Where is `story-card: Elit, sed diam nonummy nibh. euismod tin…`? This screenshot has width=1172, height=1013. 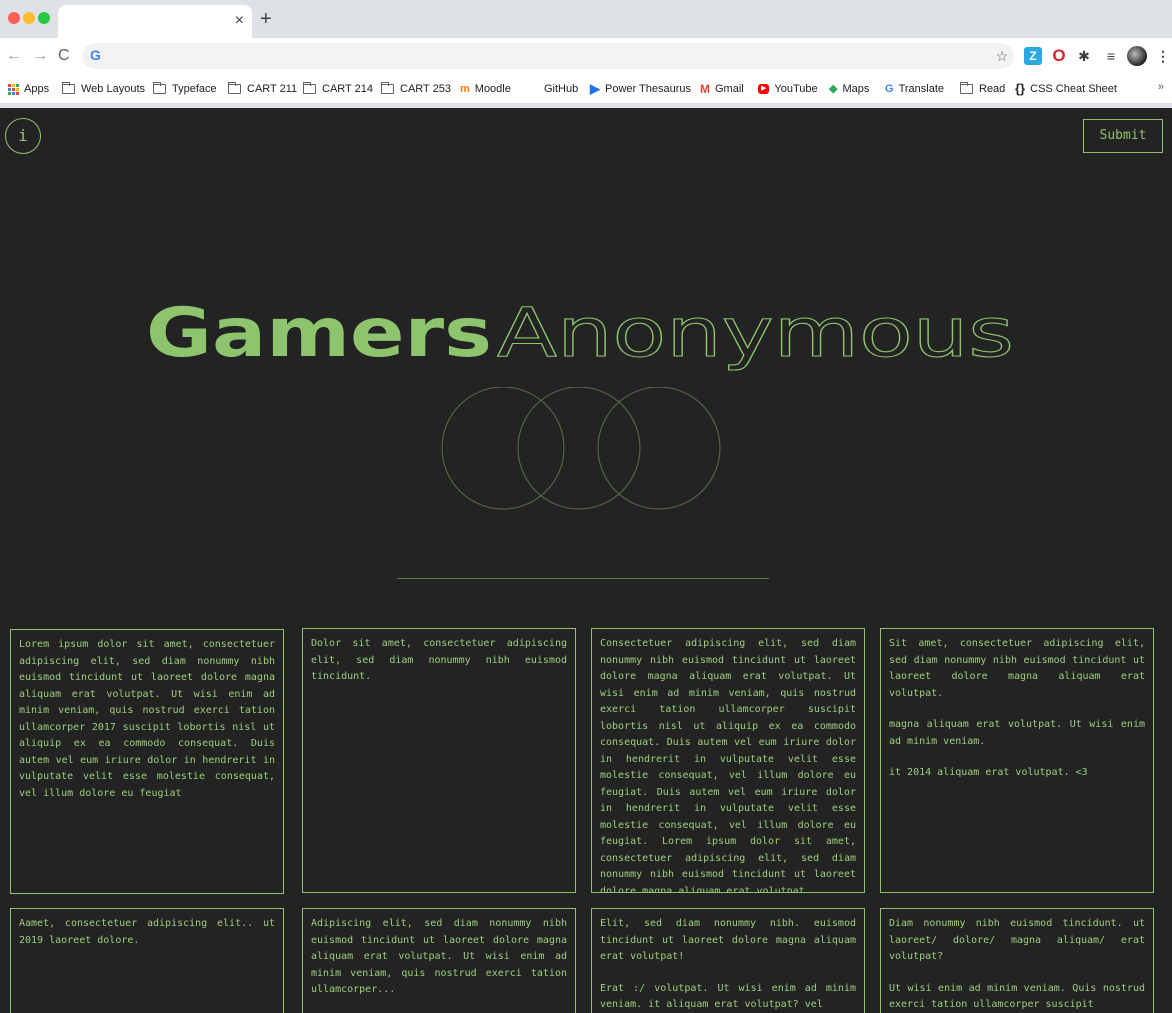 story-card: Elit, sed diam nonummy nibh. euismod tin… is located at coordinates (728, 960).